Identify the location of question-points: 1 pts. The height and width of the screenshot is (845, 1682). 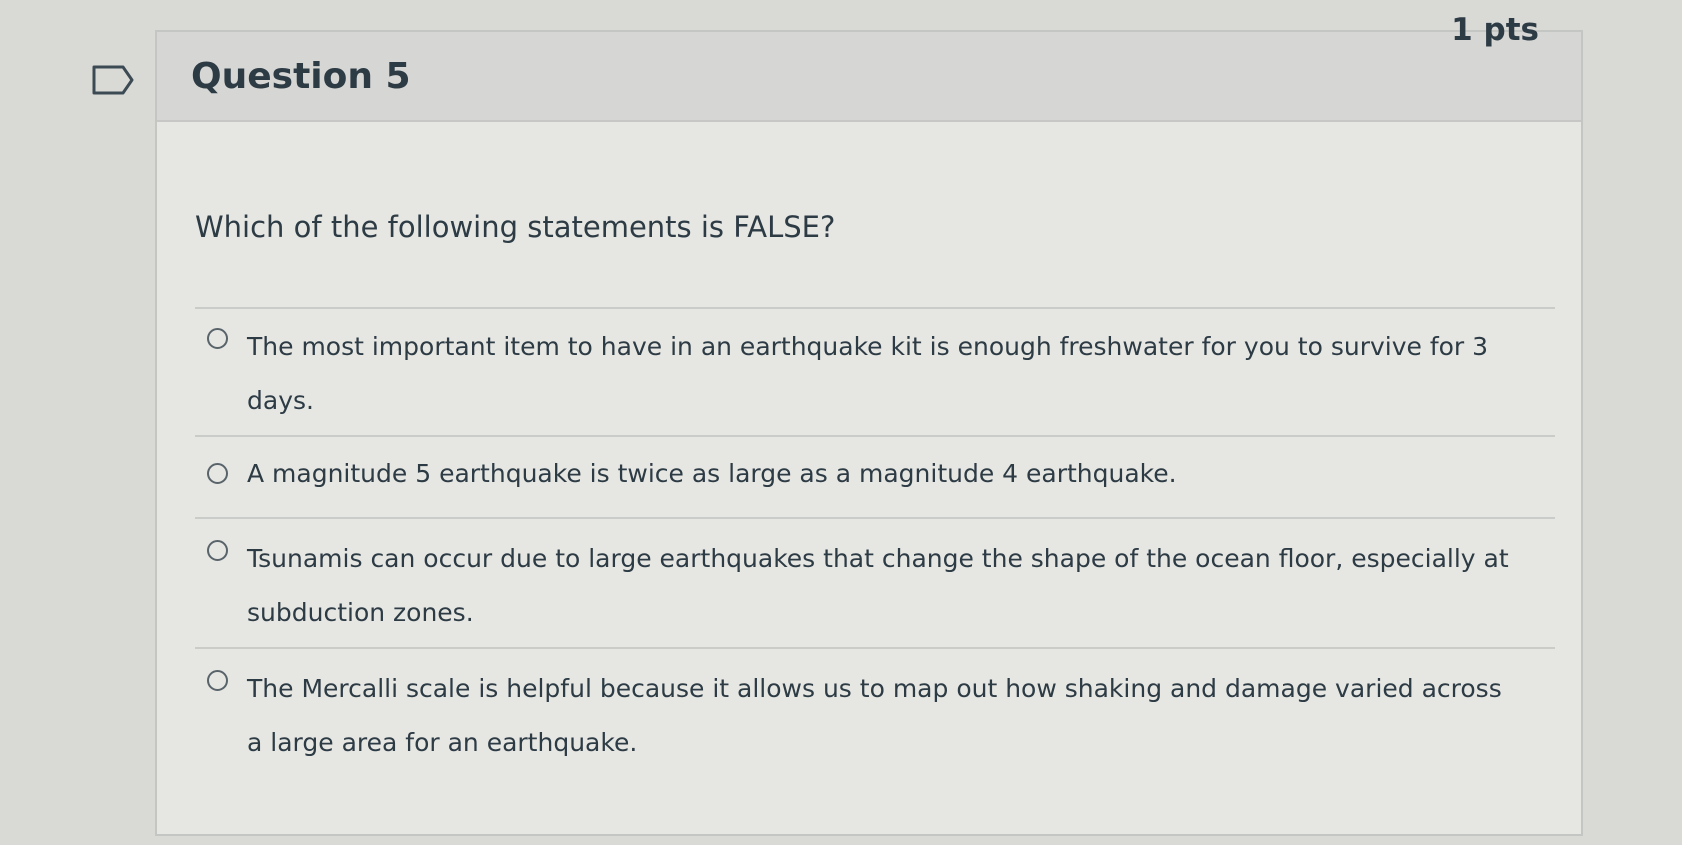
(1495, 30).